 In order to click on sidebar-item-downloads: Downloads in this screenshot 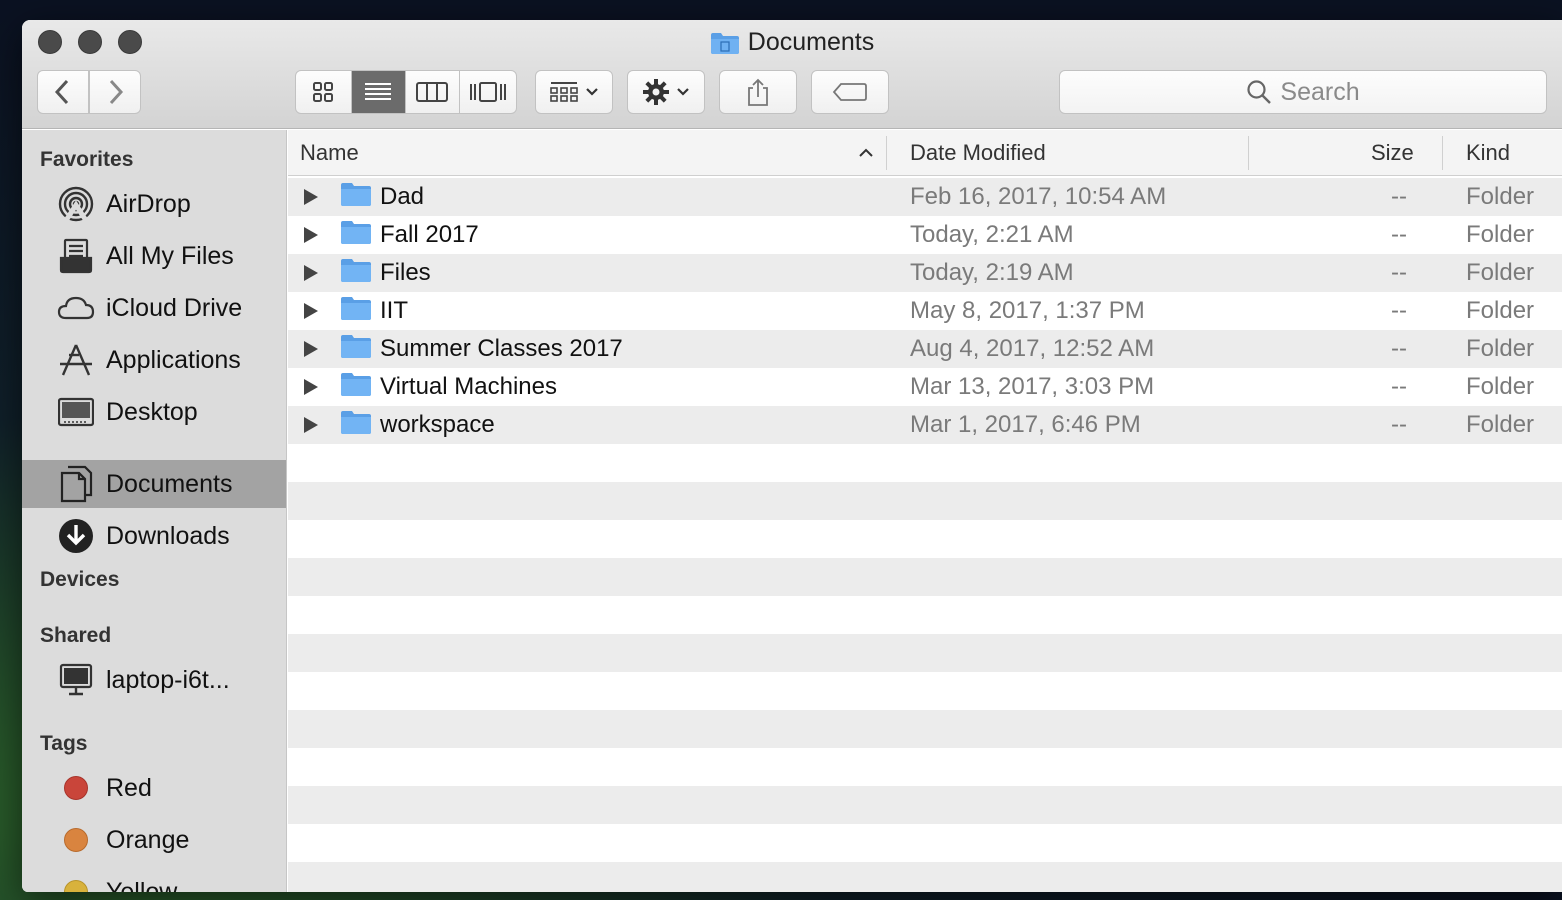, I will do `click(154, 536)`.